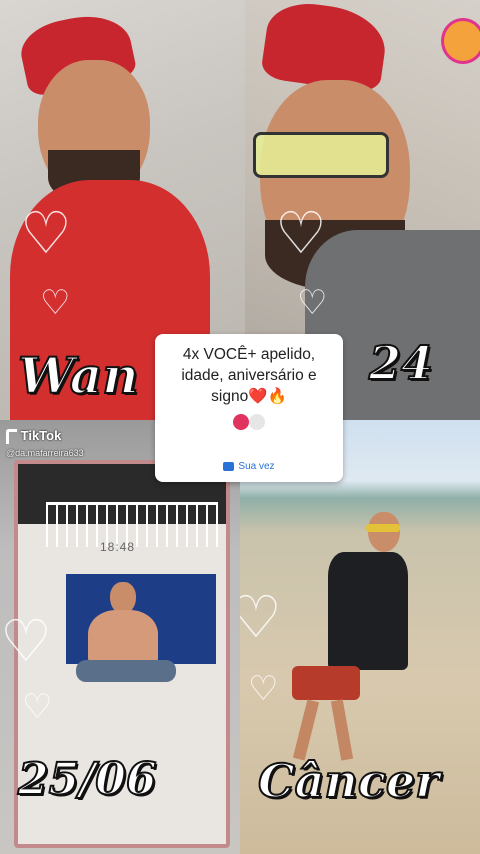  I want to click on tiktok-watermark: TikTok, so click(34, 436).